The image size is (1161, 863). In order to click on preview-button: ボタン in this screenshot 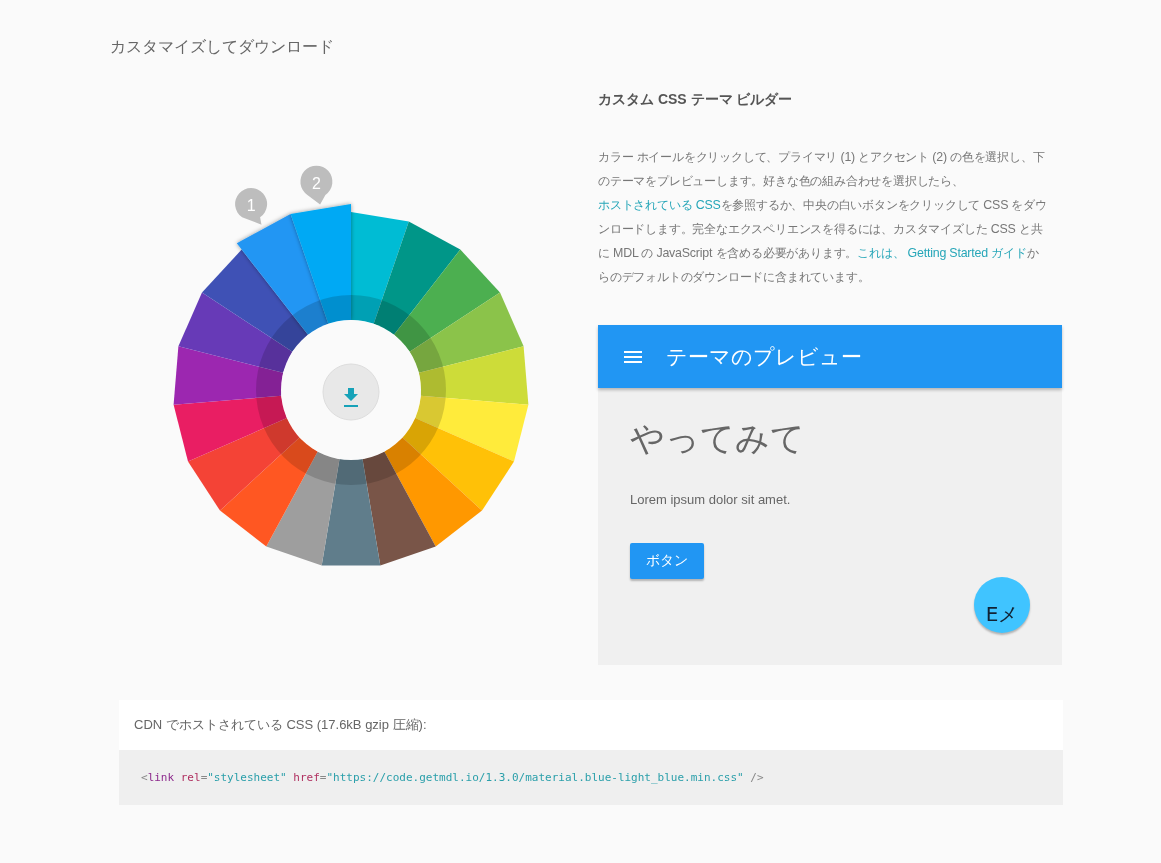, I will do `click(667, 561)`.